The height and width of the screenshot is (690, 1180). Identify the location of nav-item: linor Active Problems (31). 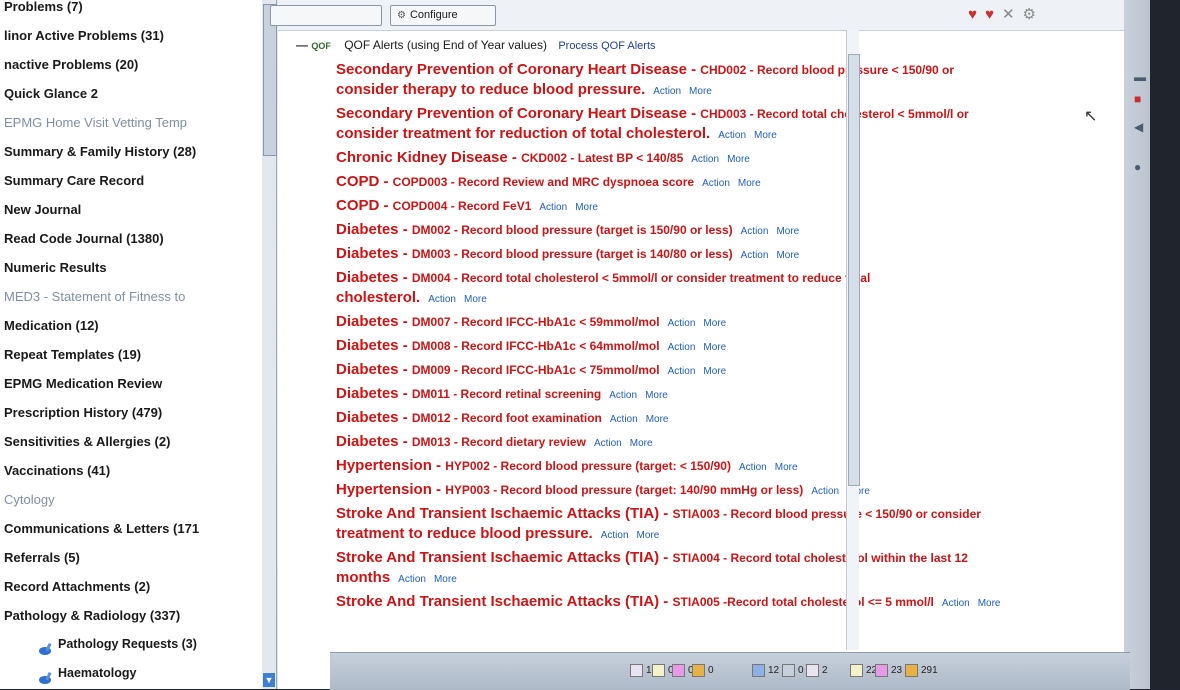
(131, 35).